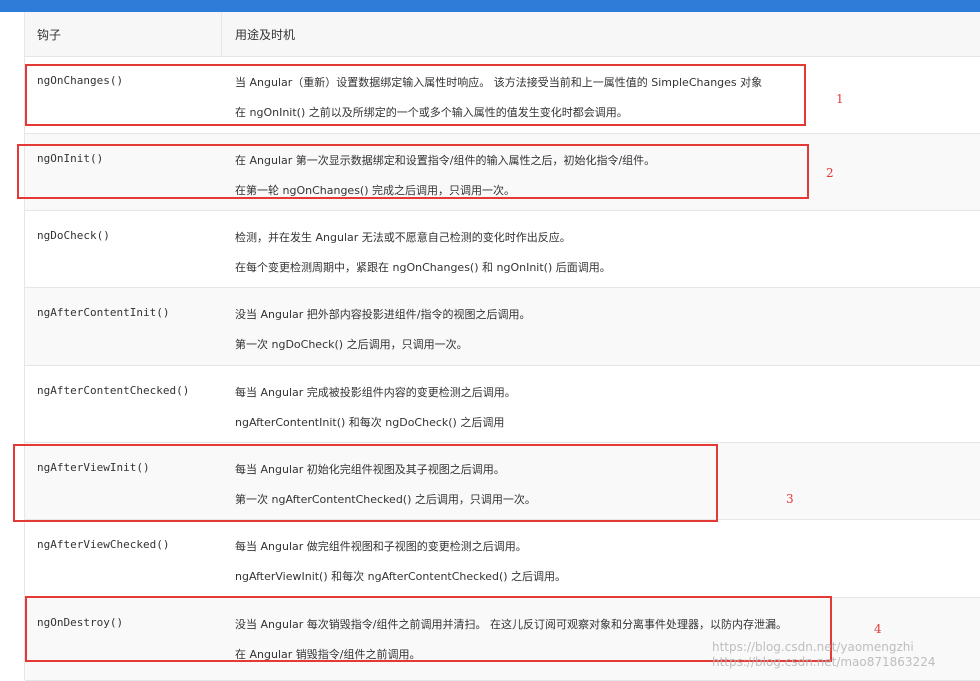  What do you see at coordinates (813, 647) in the screenshot?
I see `watermark-line-1: https://blog.csdn.net/yaomengzhi` at bounding box center [813, 647].